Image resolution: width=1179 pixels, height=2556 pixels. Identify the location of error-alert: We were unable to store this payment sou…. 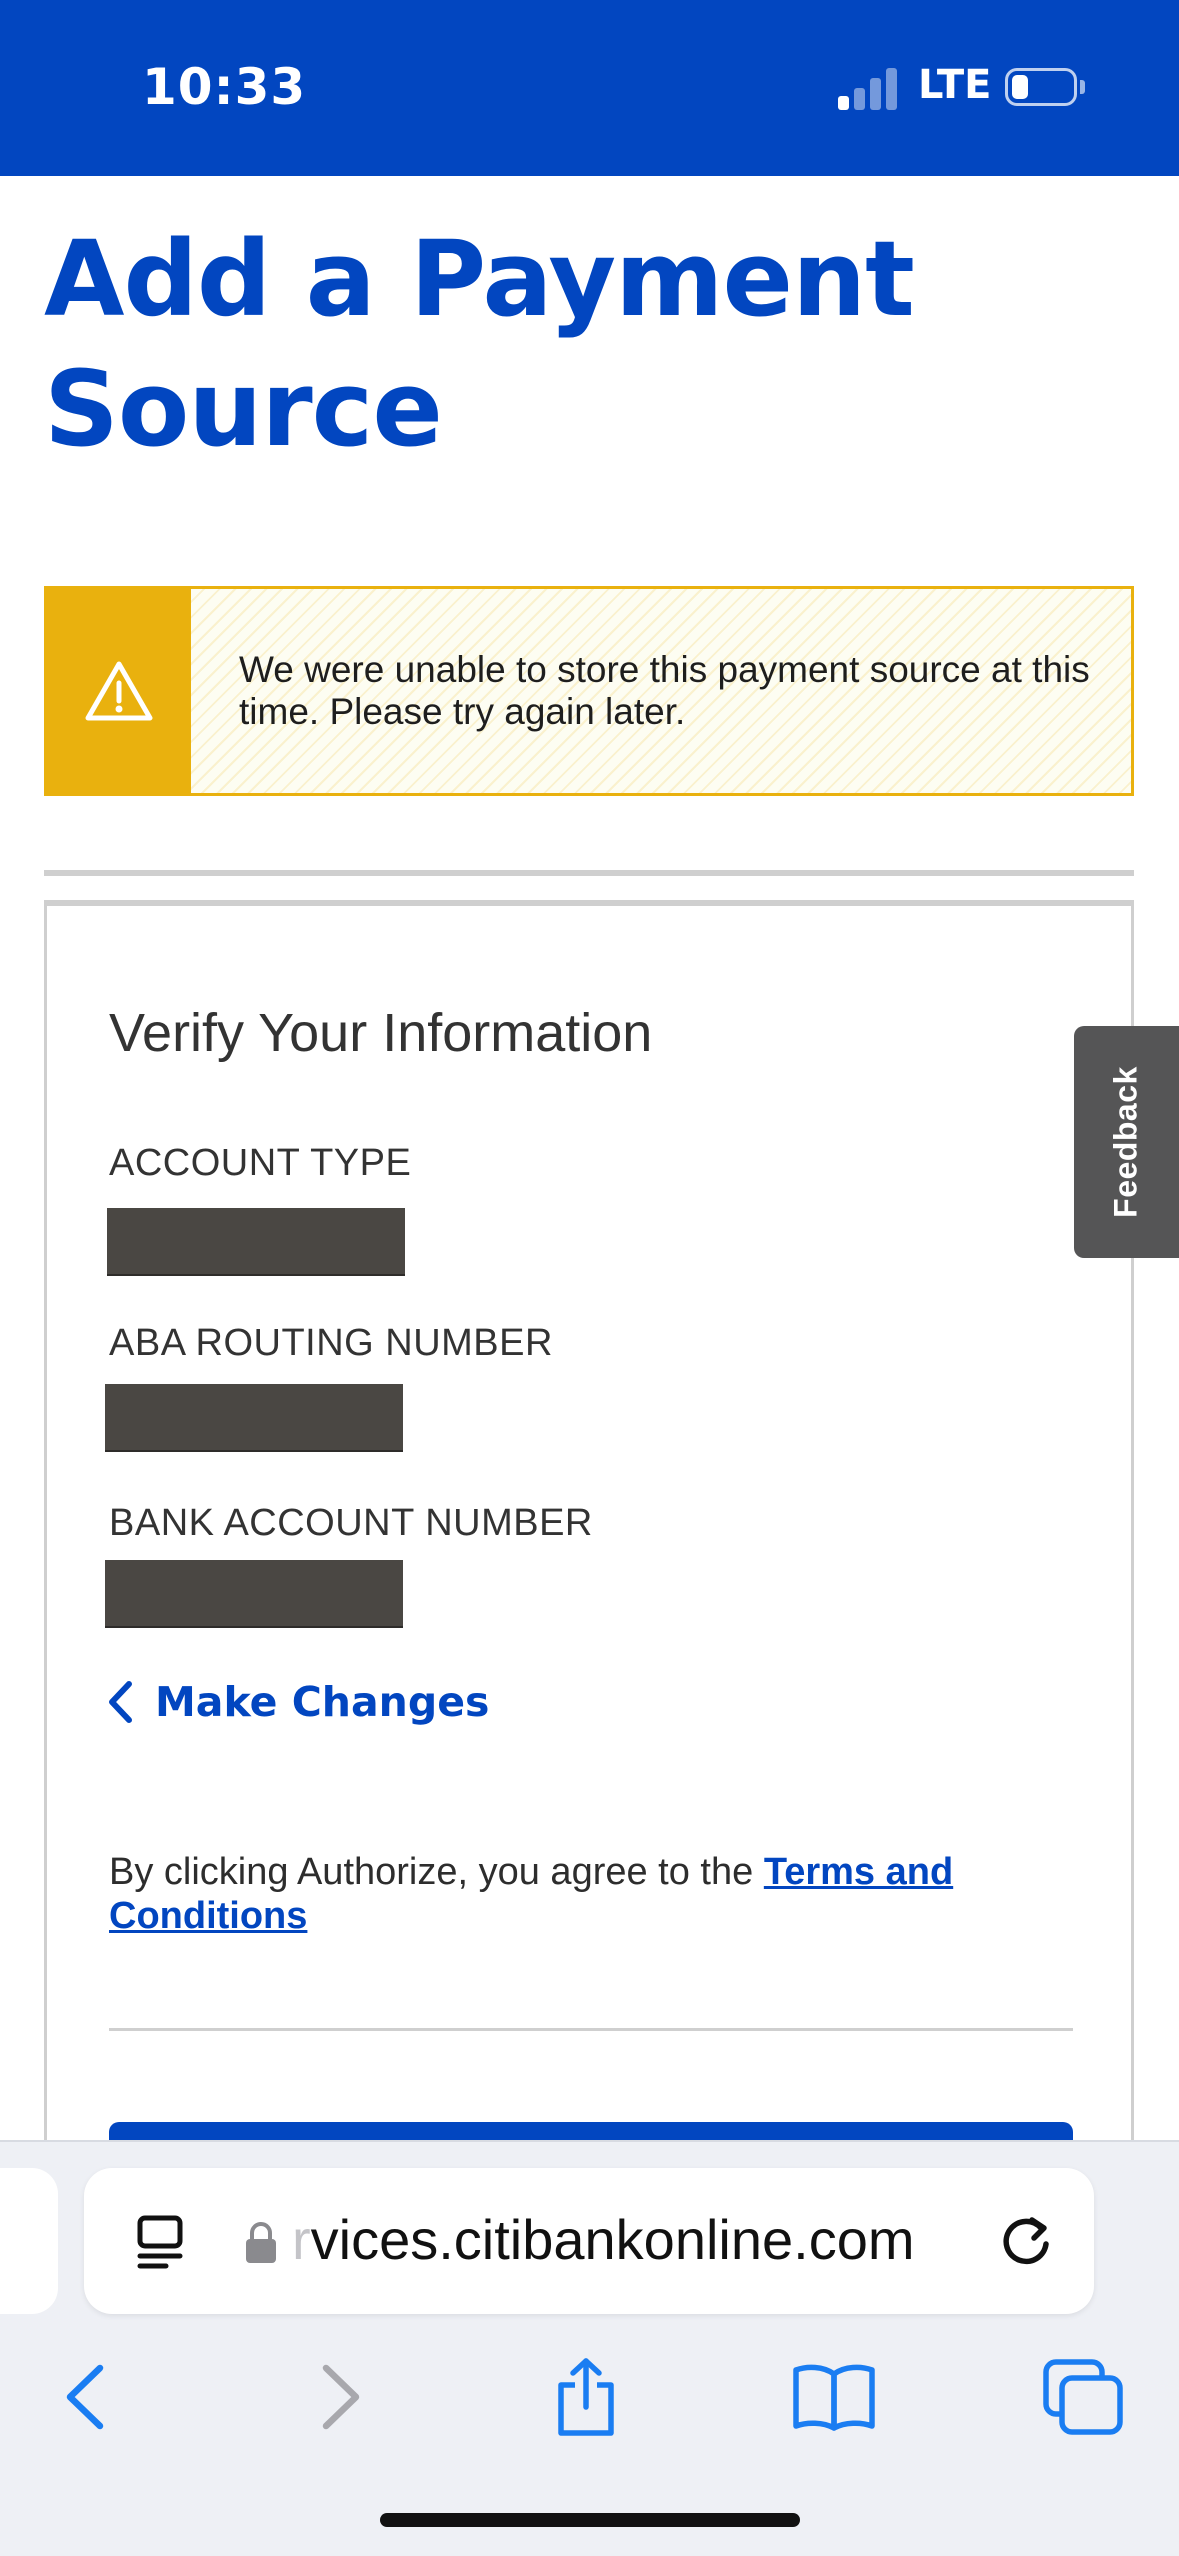
(589, 691).